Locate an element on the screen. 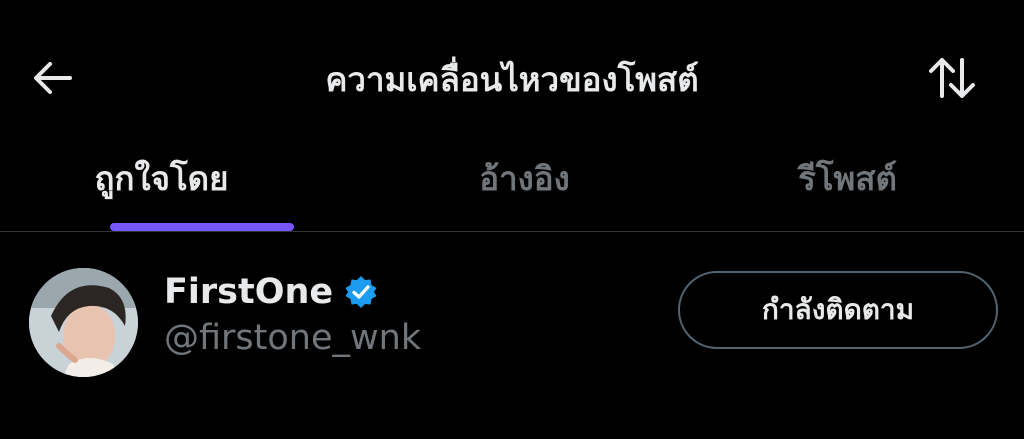 The image size is (1024, 439). tab-likes: ถูกใจโดย is located at coordinates (161, 186).